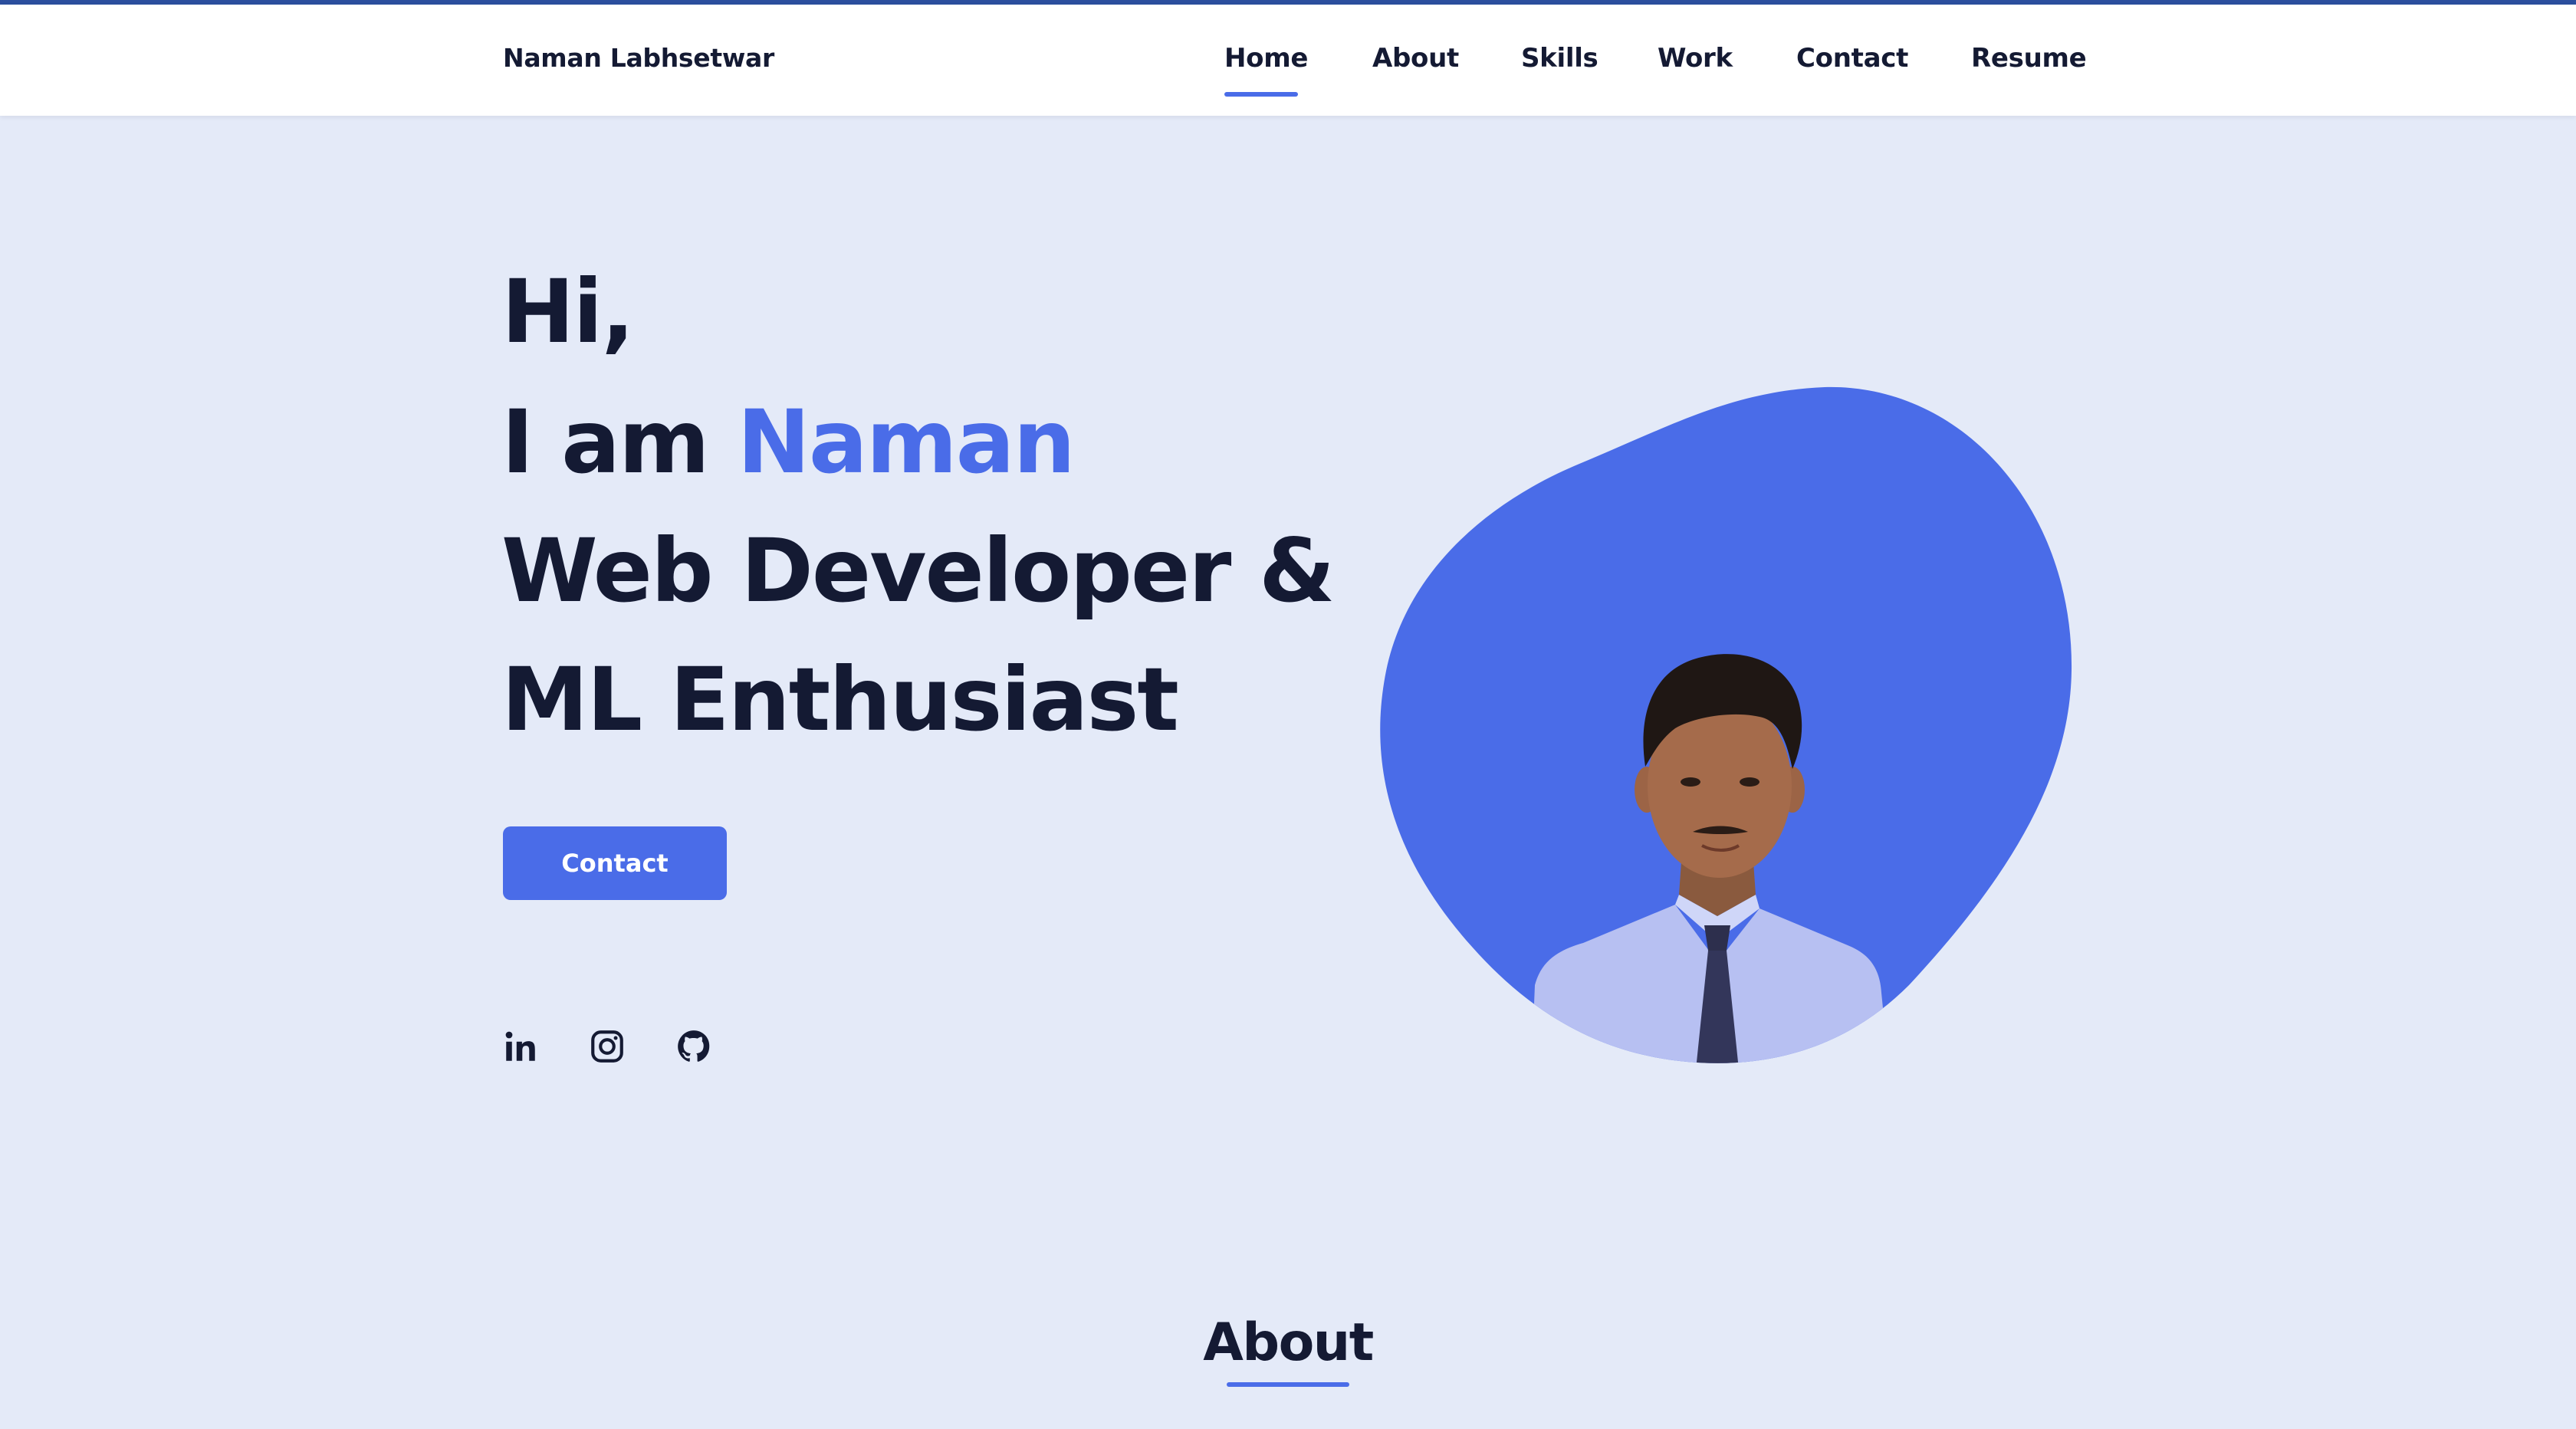 The height and width of the screenshot is (1429, 2576). I want to click on profile-illustration, so click(1726, 724).